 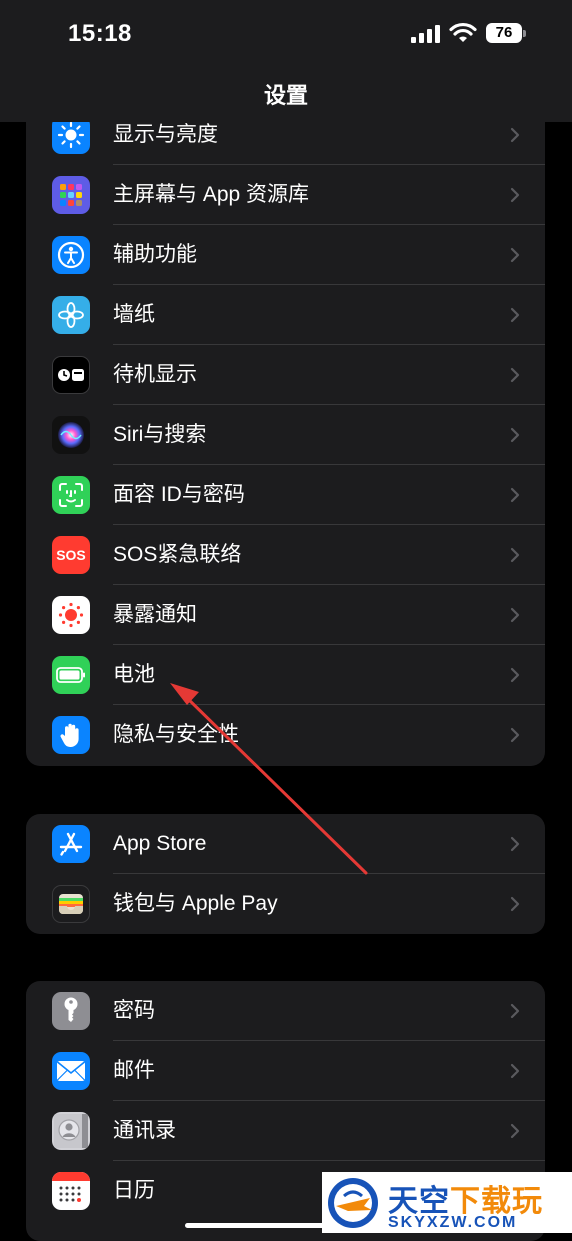 I want to click on settings-row-wallpaper: 墙纸, so click(x=285, y=315).